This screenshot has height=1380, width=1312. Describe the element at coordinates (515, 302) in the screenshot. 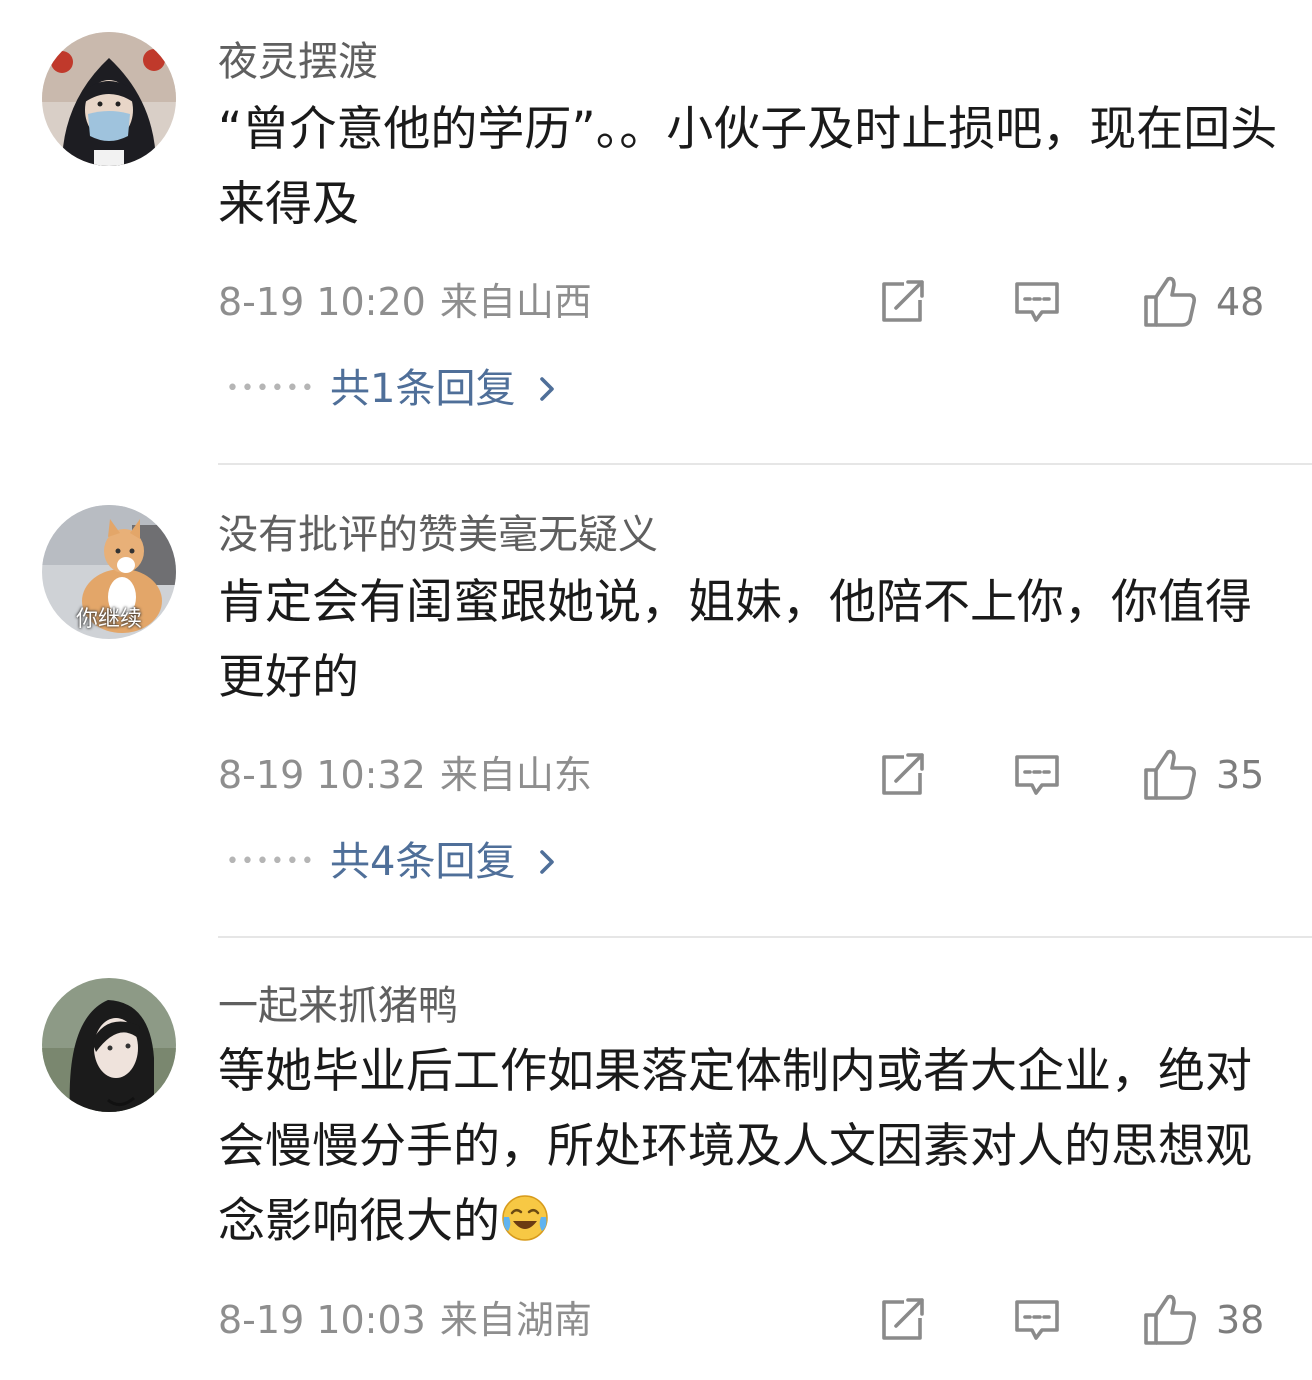

I see `location: 来自山西` at that location.